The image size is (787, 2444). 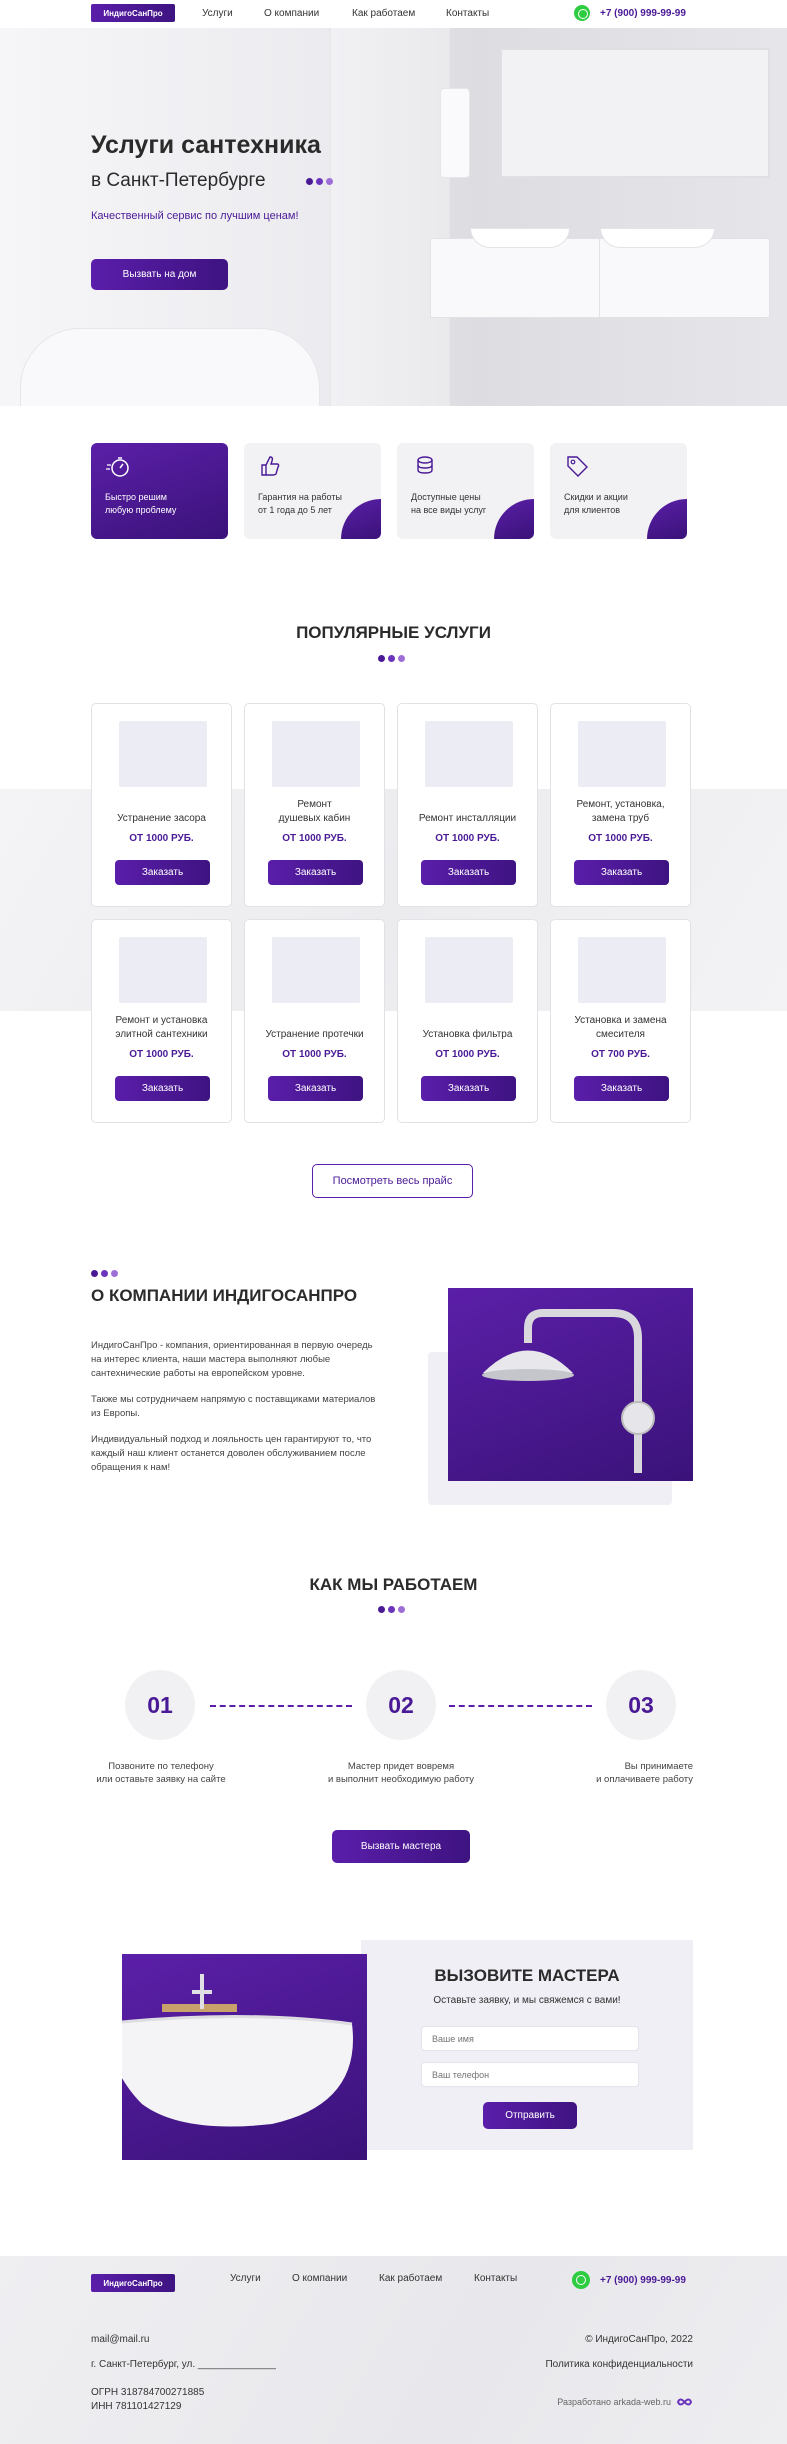 What do you see at coordinates (163, 754) in the screenshot?
I see `plunger-image` at bounding box center [163, 754].